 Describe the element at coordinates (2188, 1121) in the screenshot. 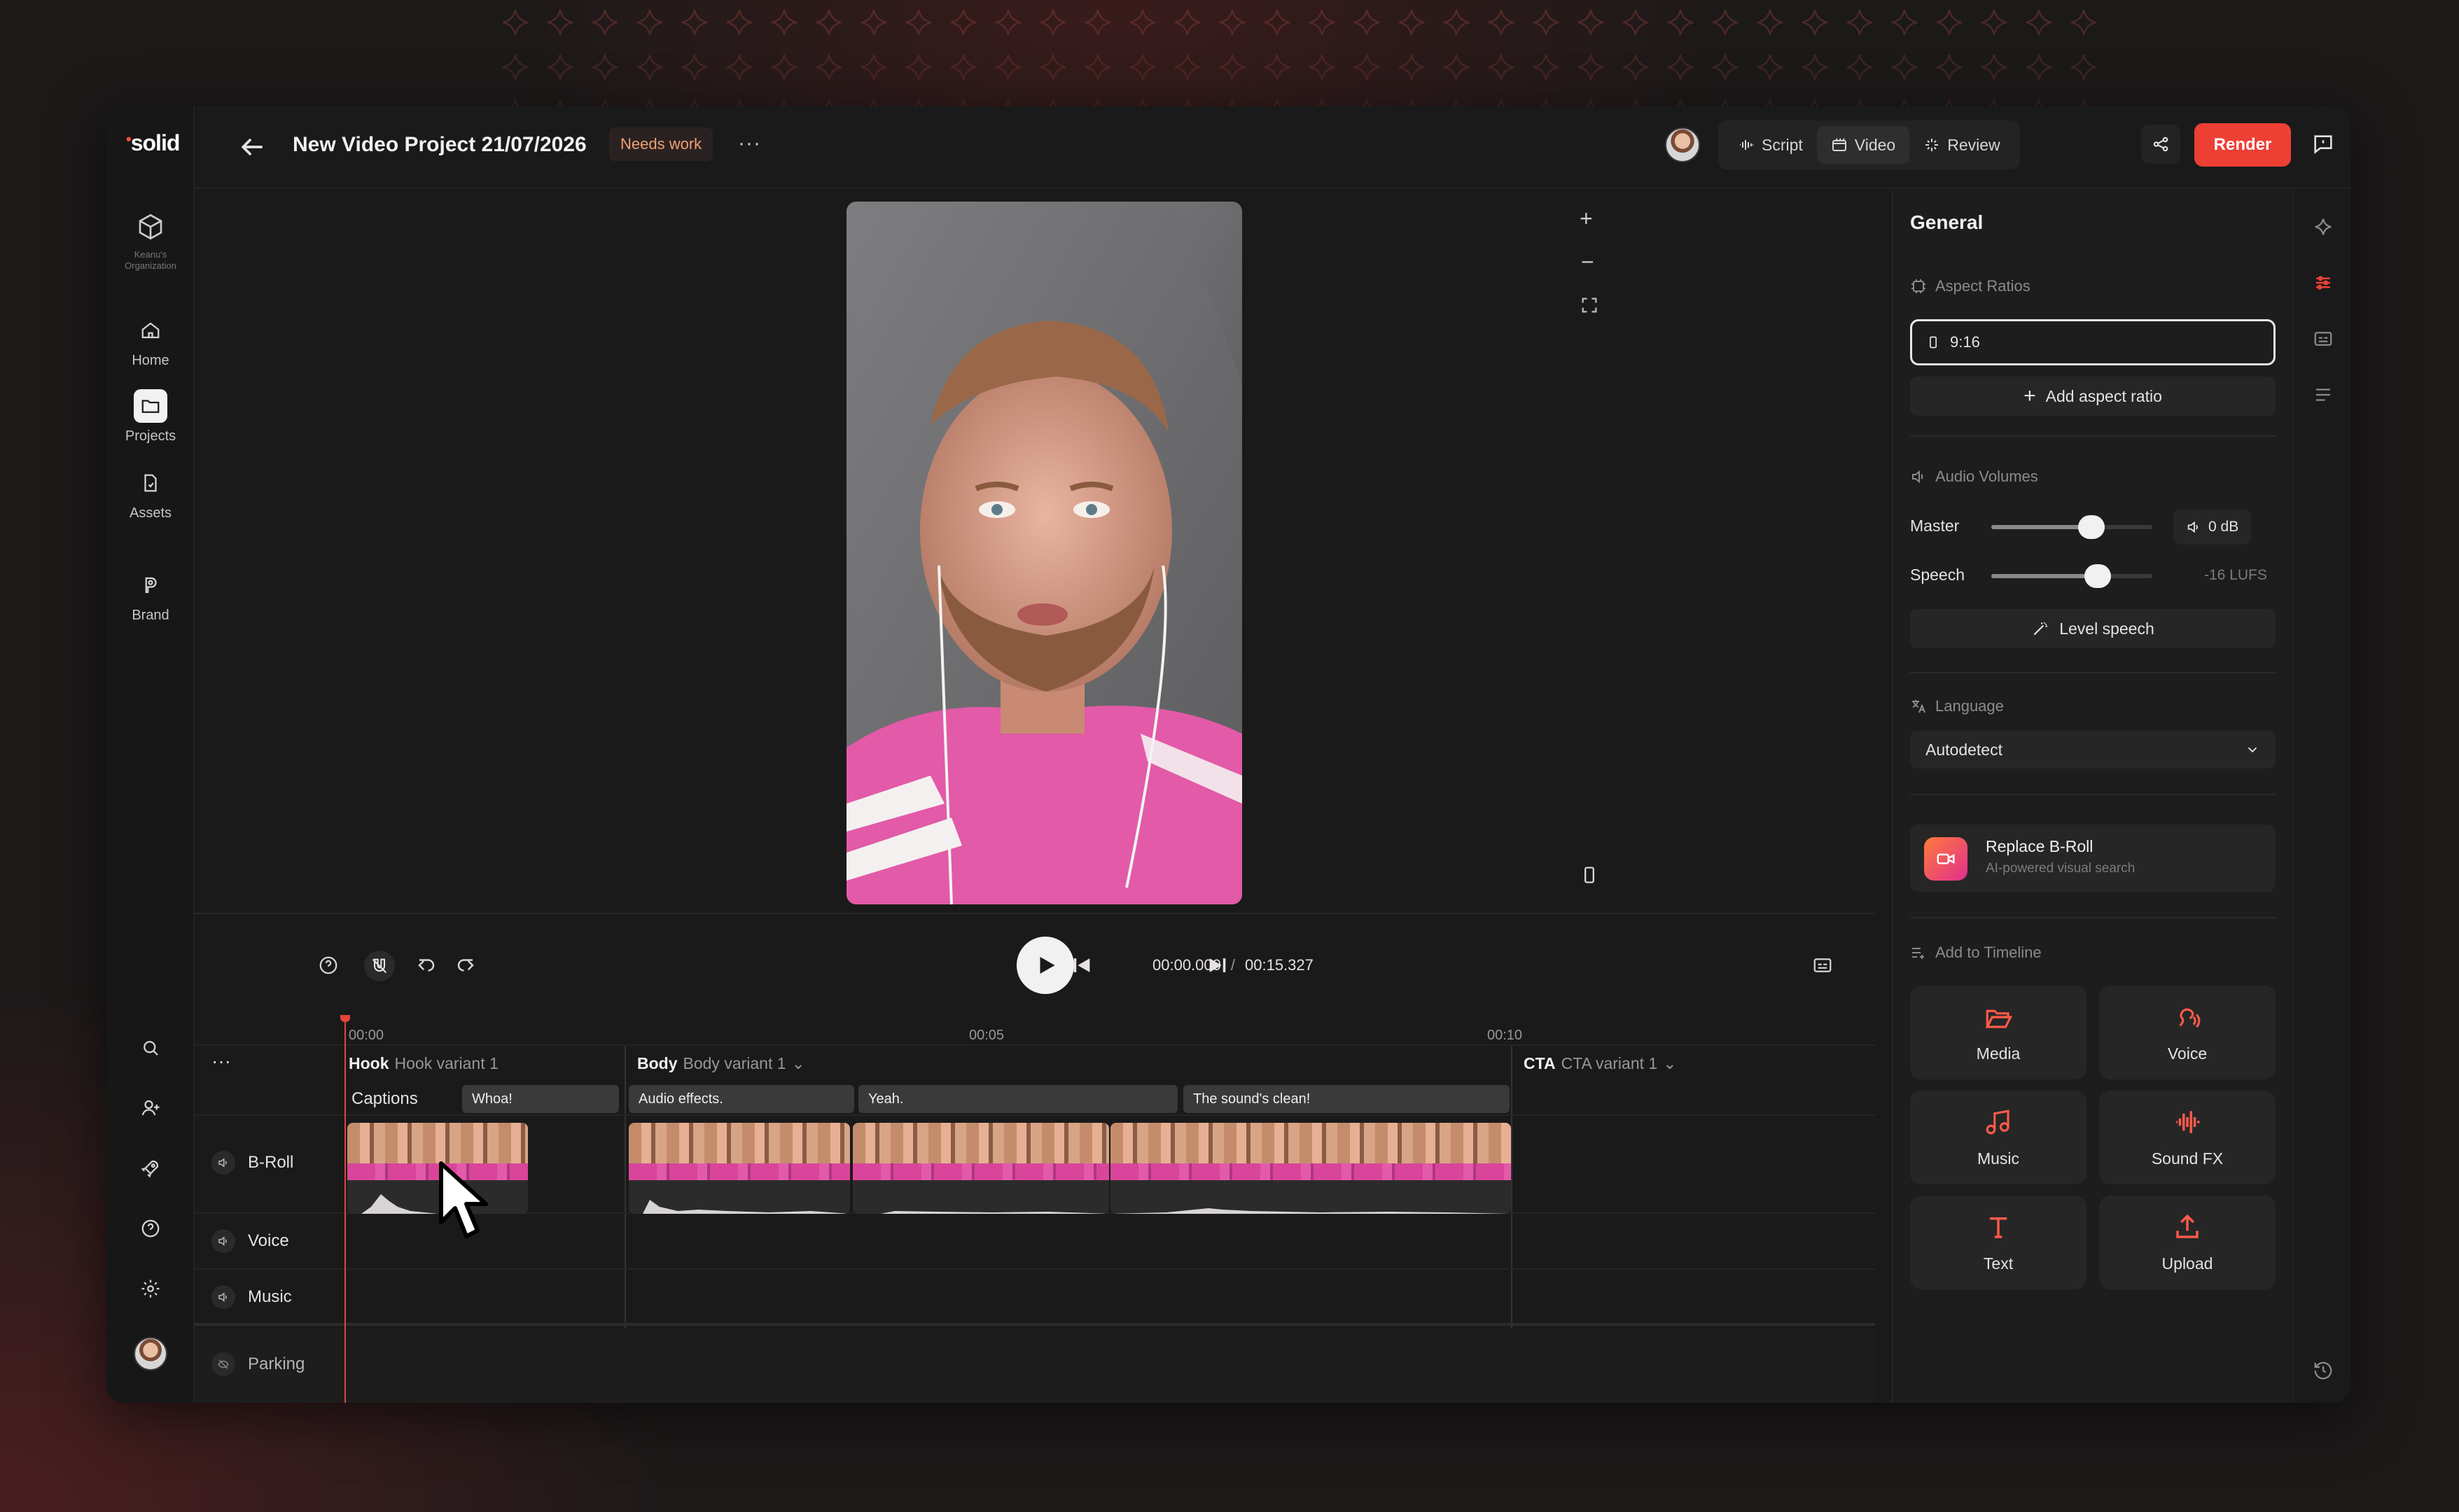

I see `sound-wave-icon` at that location.